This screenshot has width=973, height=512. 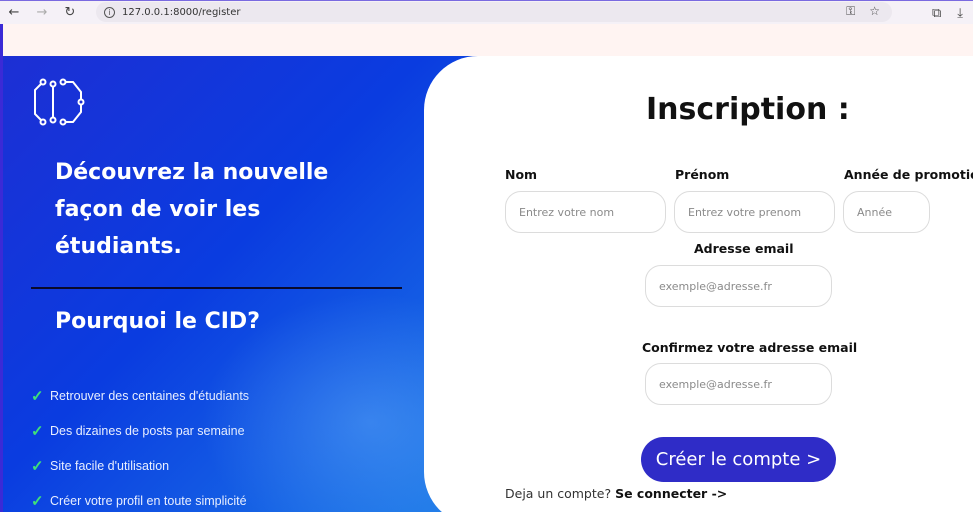 What do you see at coordinates (42, 13) in the screenshot?
I see `forward-icon: →` at bounding box center [42, 13].